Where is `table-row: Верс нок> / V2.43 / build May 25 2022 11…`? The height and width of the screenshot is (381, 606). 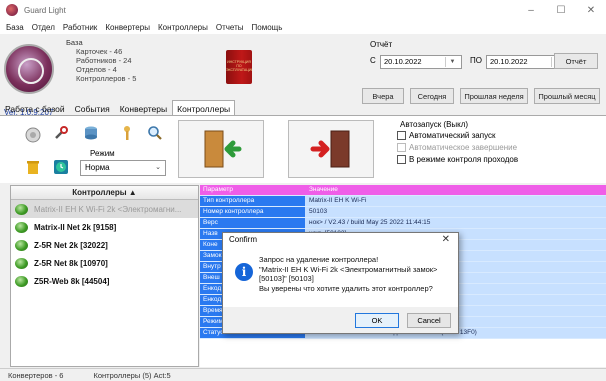 table-row: Верс нок> / V2.43 / build May 25 2022 11… is located at coordinates (403, 223).